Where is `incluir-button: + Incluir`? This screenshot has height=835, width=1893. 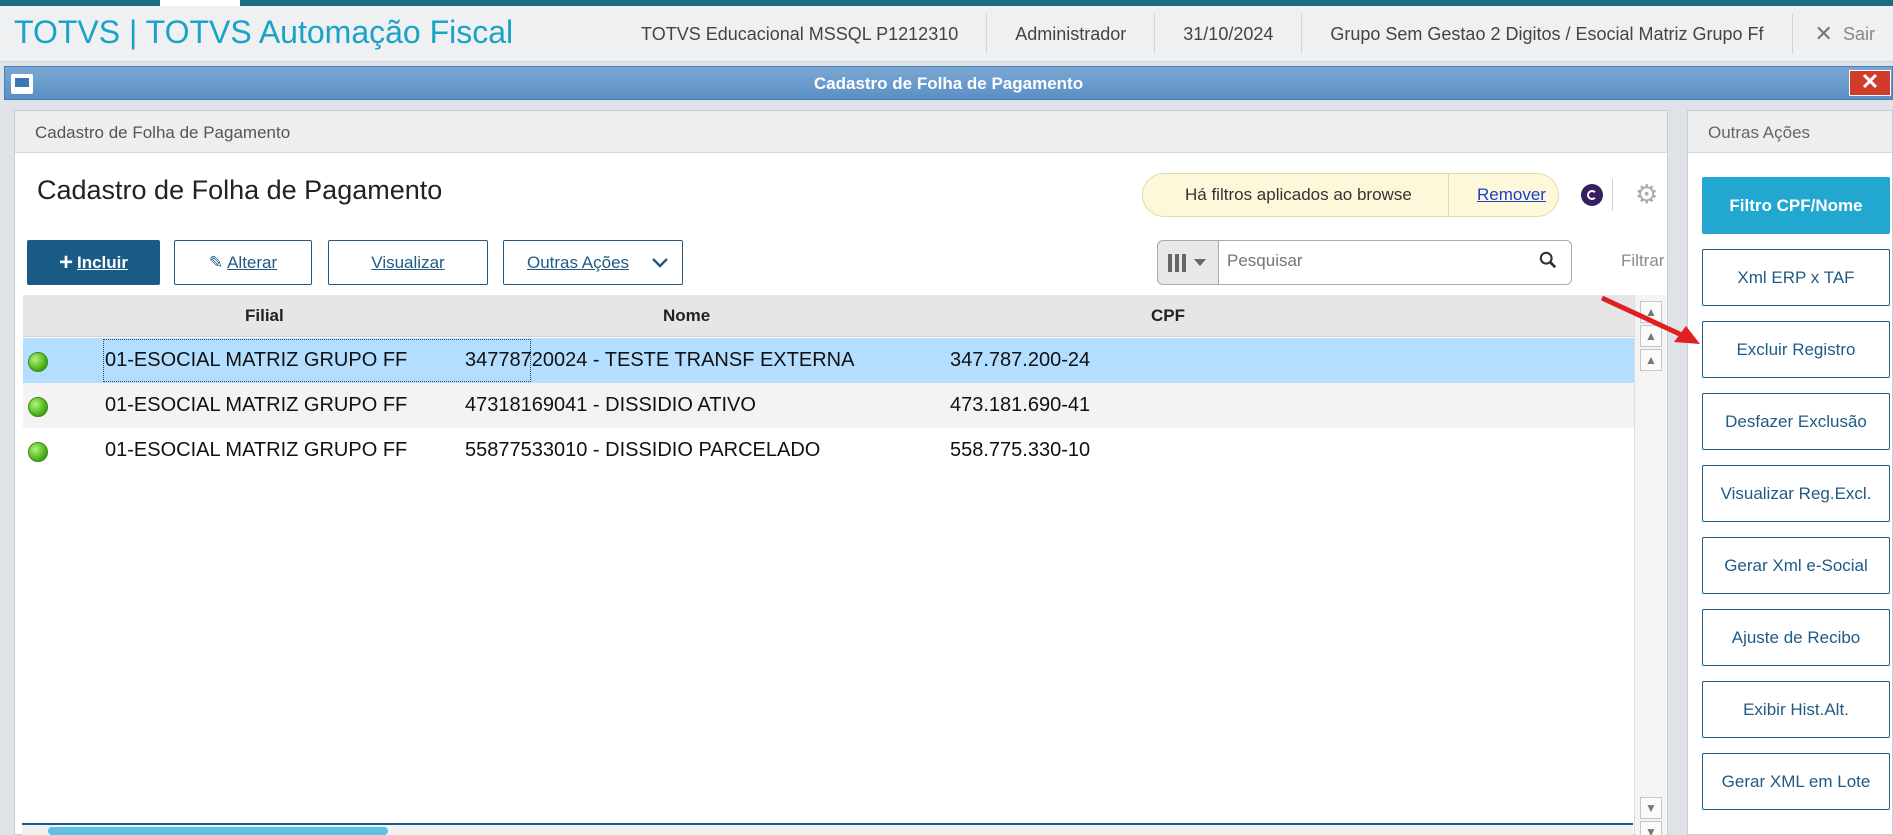 incluir-button: + Incluir is located at coordinates (93, 262).